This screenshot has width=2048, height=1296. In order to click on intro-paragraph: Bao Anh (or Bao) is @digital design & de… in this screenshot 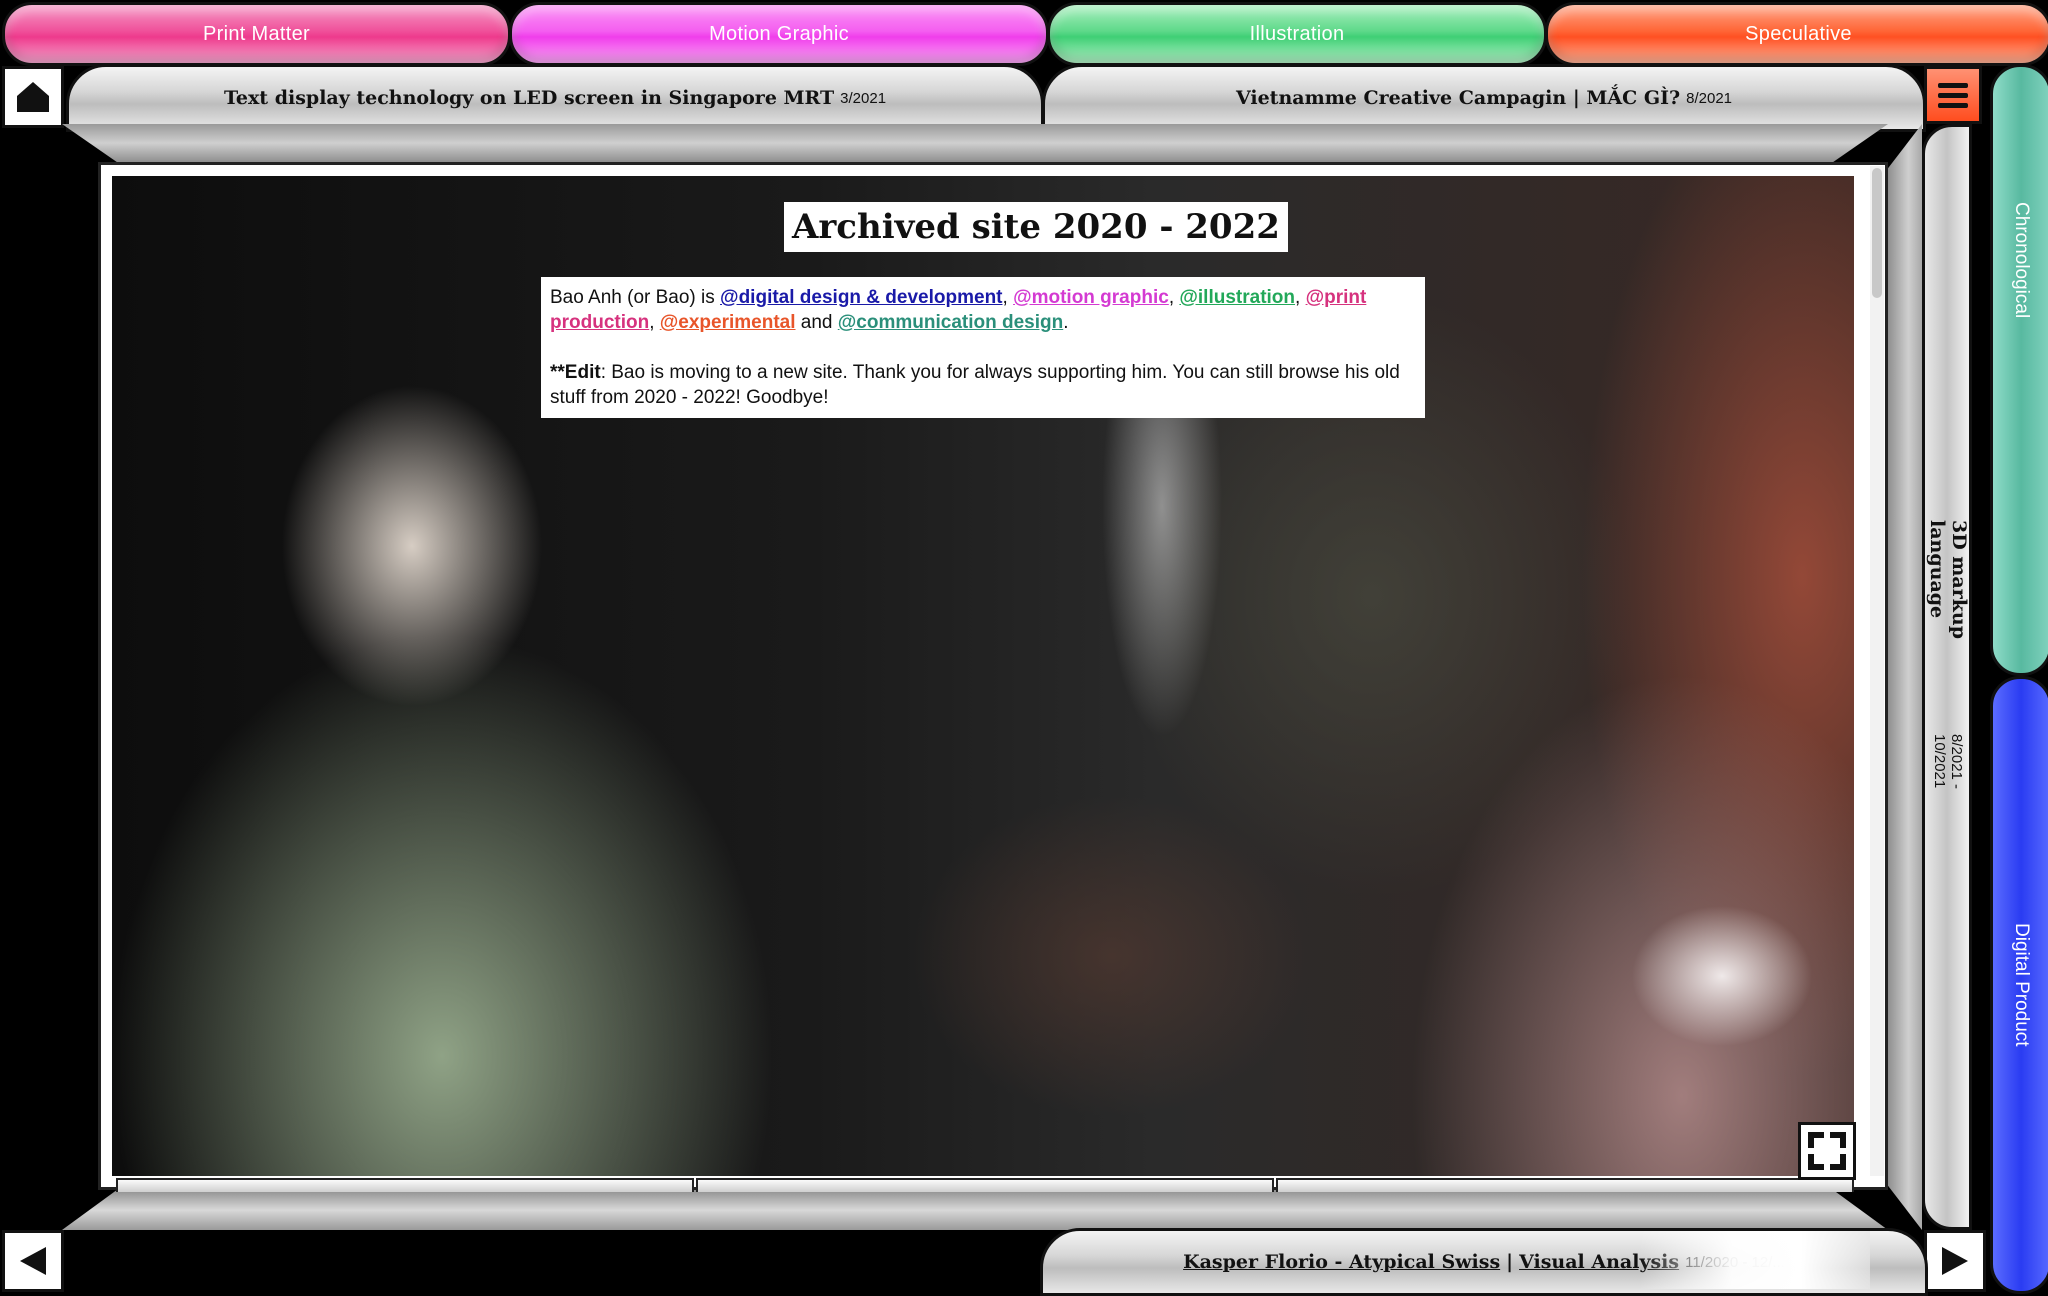, I will do `click(958, 310)`.